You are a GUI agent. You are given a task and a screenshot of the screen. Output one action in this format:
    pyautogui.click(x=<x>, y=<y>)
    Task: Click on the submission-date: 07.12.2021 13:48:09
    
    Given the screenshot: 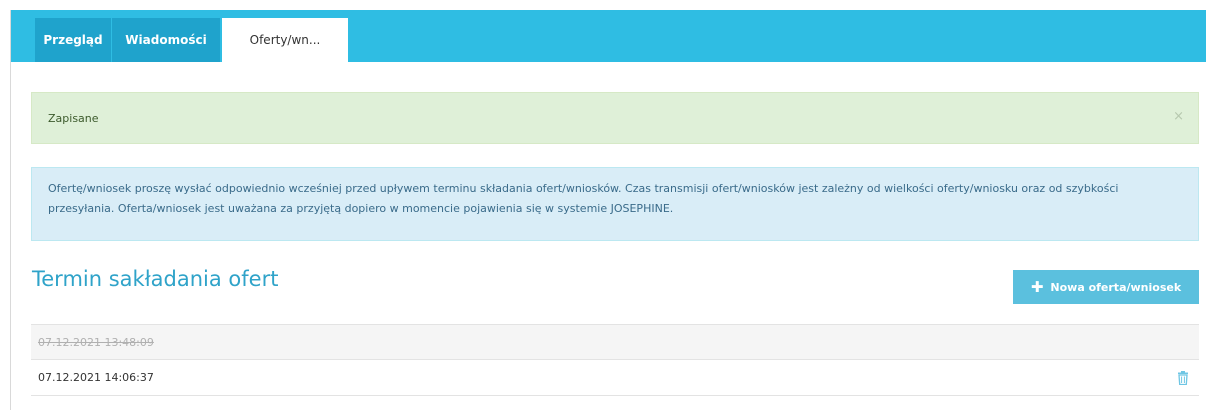 What is the action you would take?
    pyautogui.click(x=96, y=342)
    